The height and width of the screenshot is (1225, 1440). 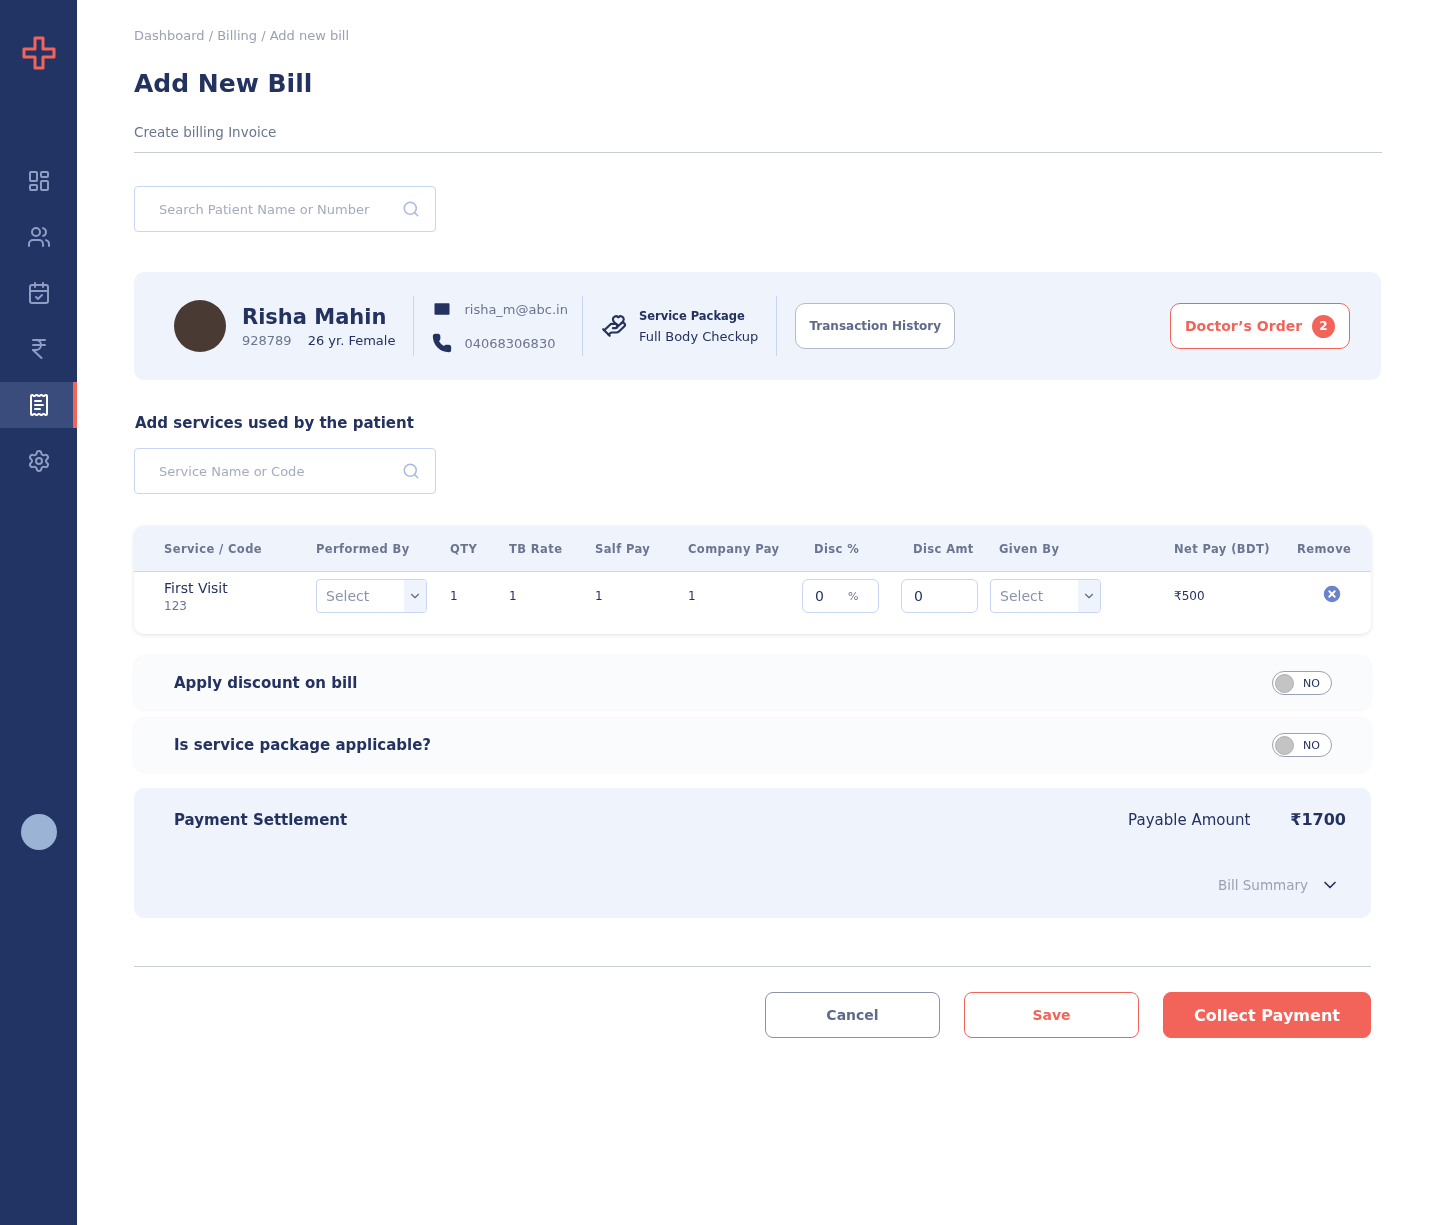 What do you see at coordinates (852, 1015) in the screenshot?
I see `action-button: Cancel` at bounding box center [852, 1015].